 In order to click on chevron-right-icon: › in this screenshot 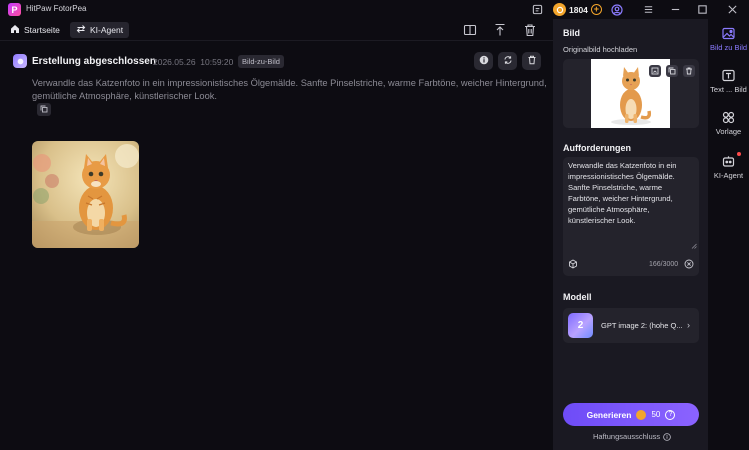, I will do `click(688, 325)`.